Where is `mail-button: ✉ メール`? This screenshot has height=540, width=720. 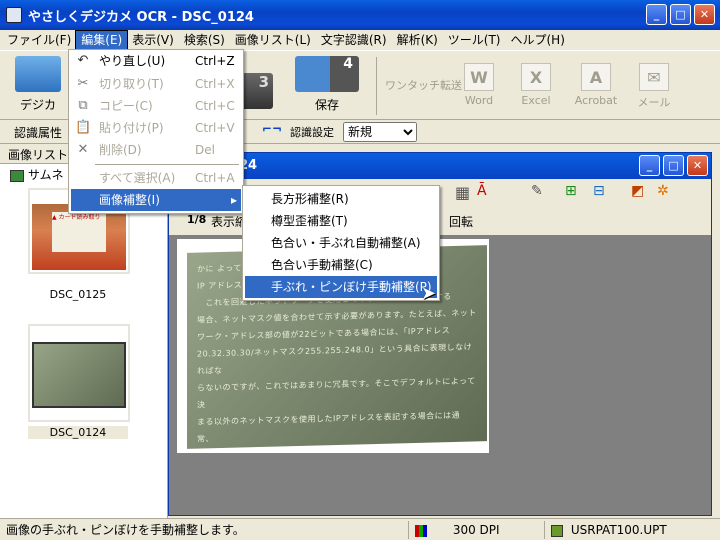
mail-button: ✉ メール is located at coordinates (654, 88).